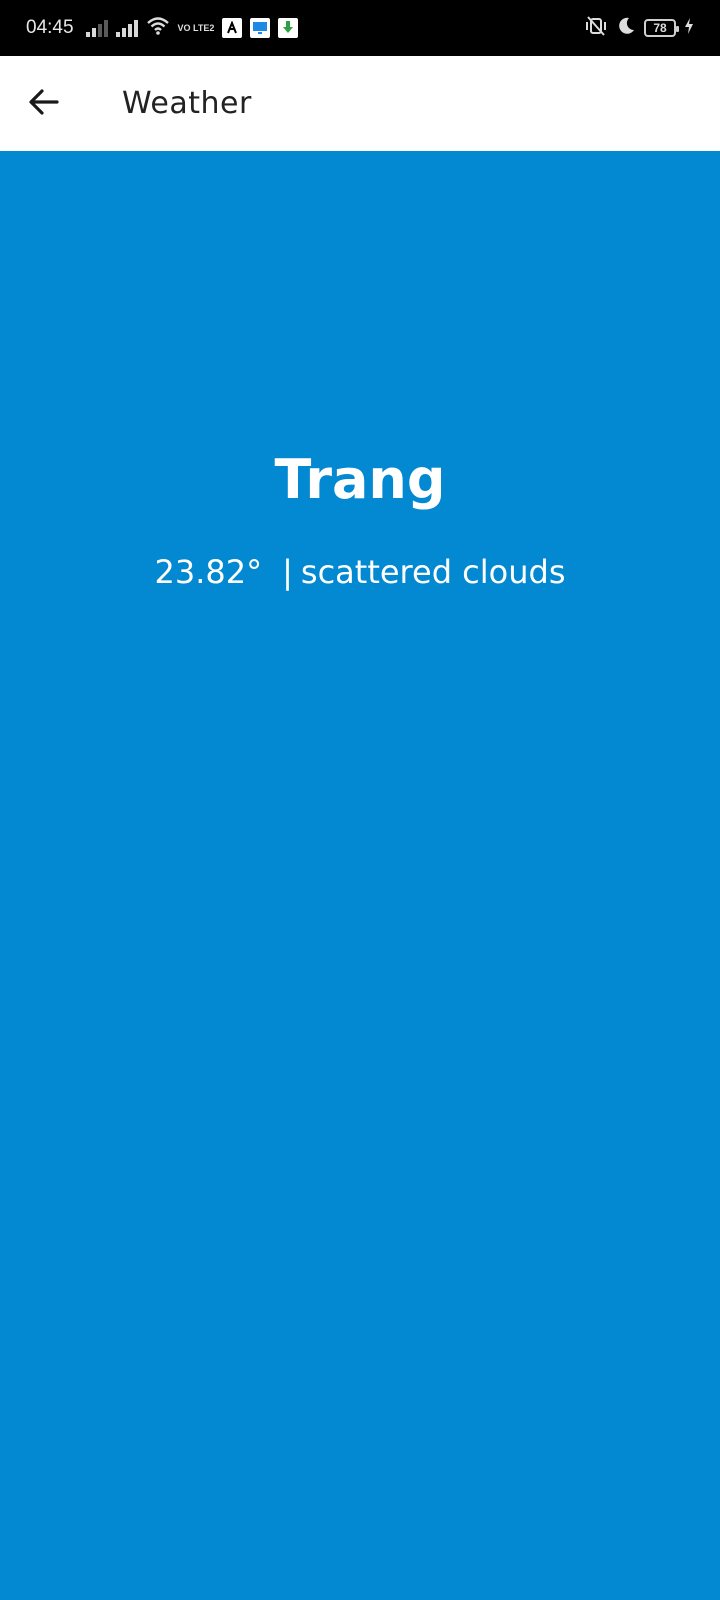 This screenshot has width=720, height=1600. Describe the element at coordinates (232, 28) in the screenshot. I see `app-notification-icon` at that location.